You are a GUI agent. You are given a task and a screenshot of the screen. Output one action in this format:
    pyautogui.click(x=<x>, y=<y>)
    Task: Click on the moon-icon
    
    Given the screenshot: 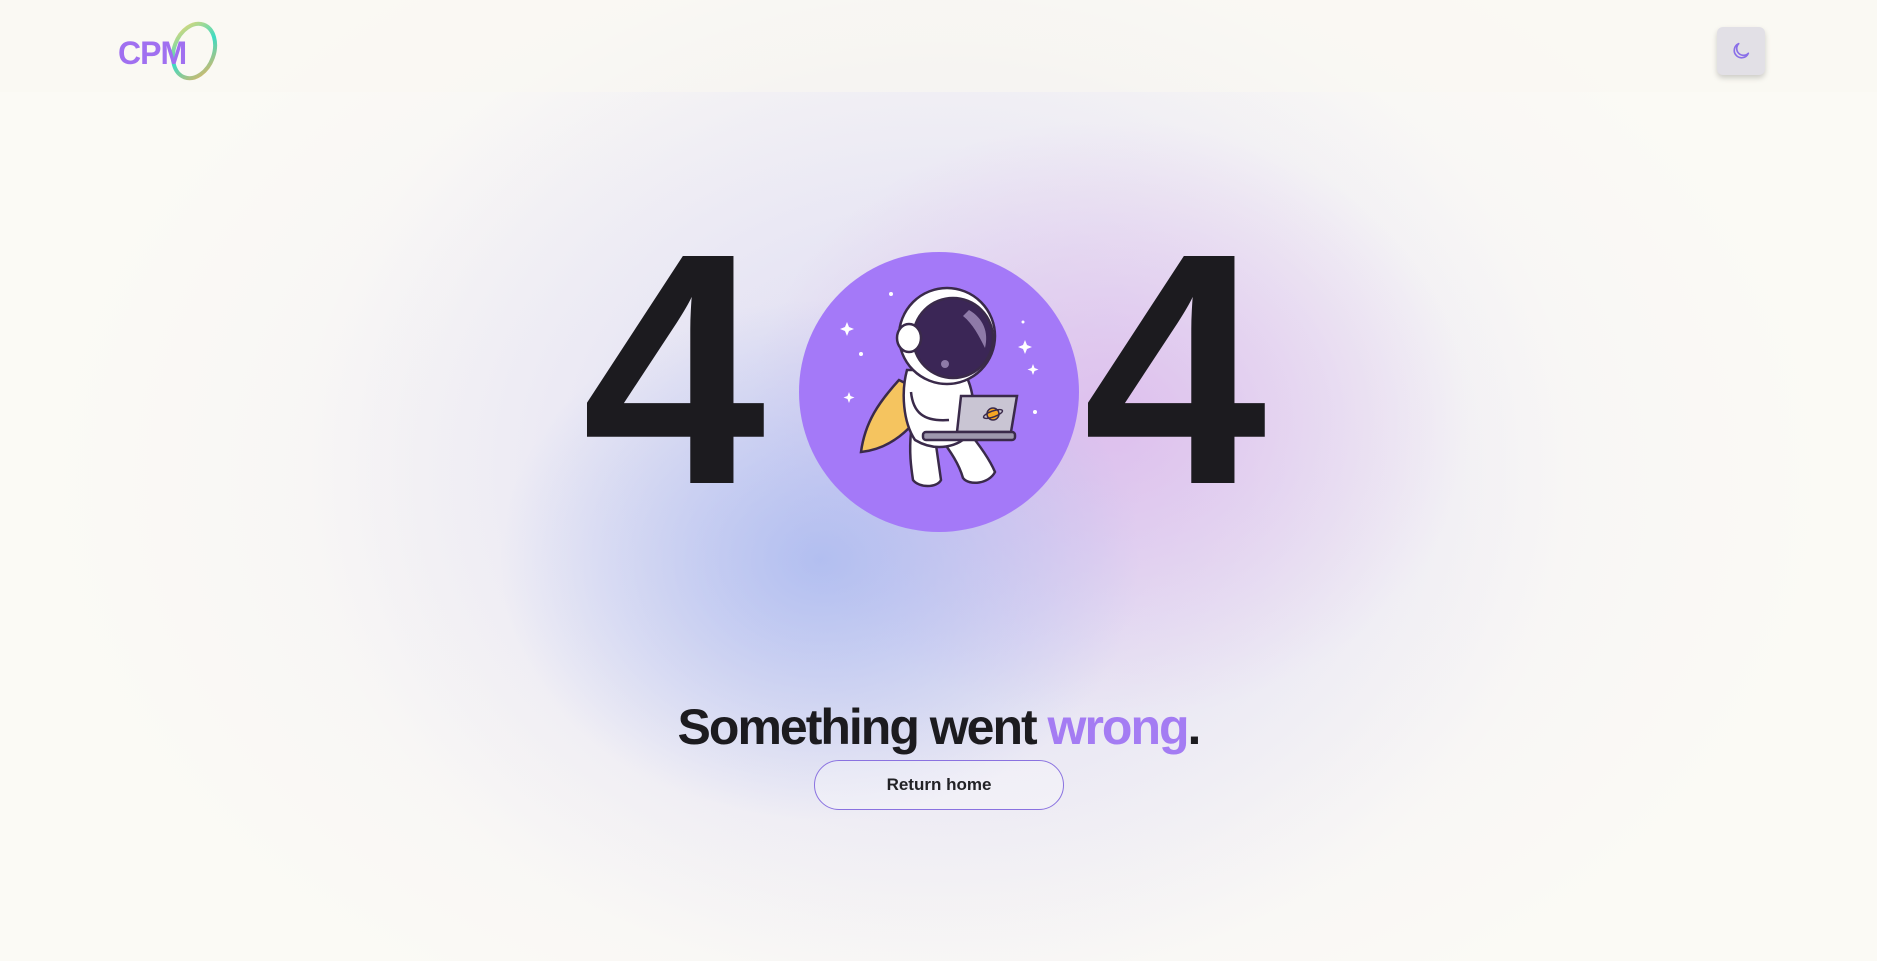 What is the action you would take?
    pyautogui.click(x=1741, y=50)
    